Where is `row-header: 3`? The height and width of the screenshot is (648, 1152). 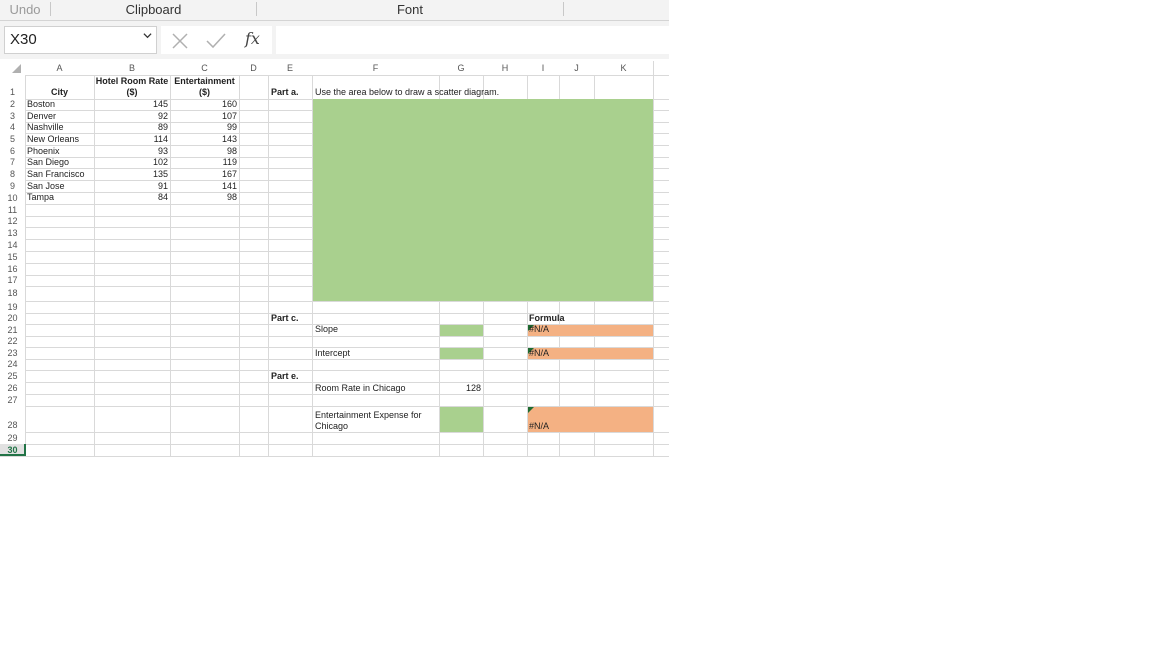 row-header: 3 is located at coordinates (12, 116).